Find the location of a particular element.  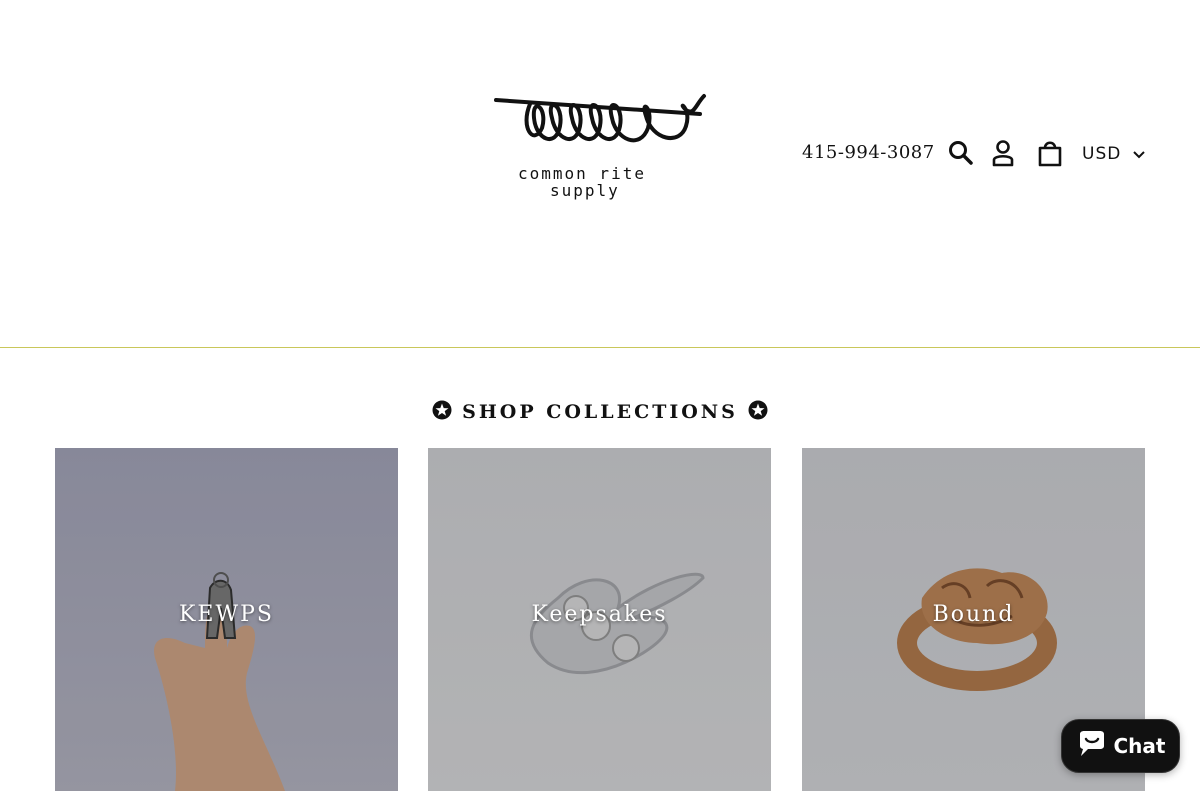

cart-icon is located at coordinates (1050, 153).